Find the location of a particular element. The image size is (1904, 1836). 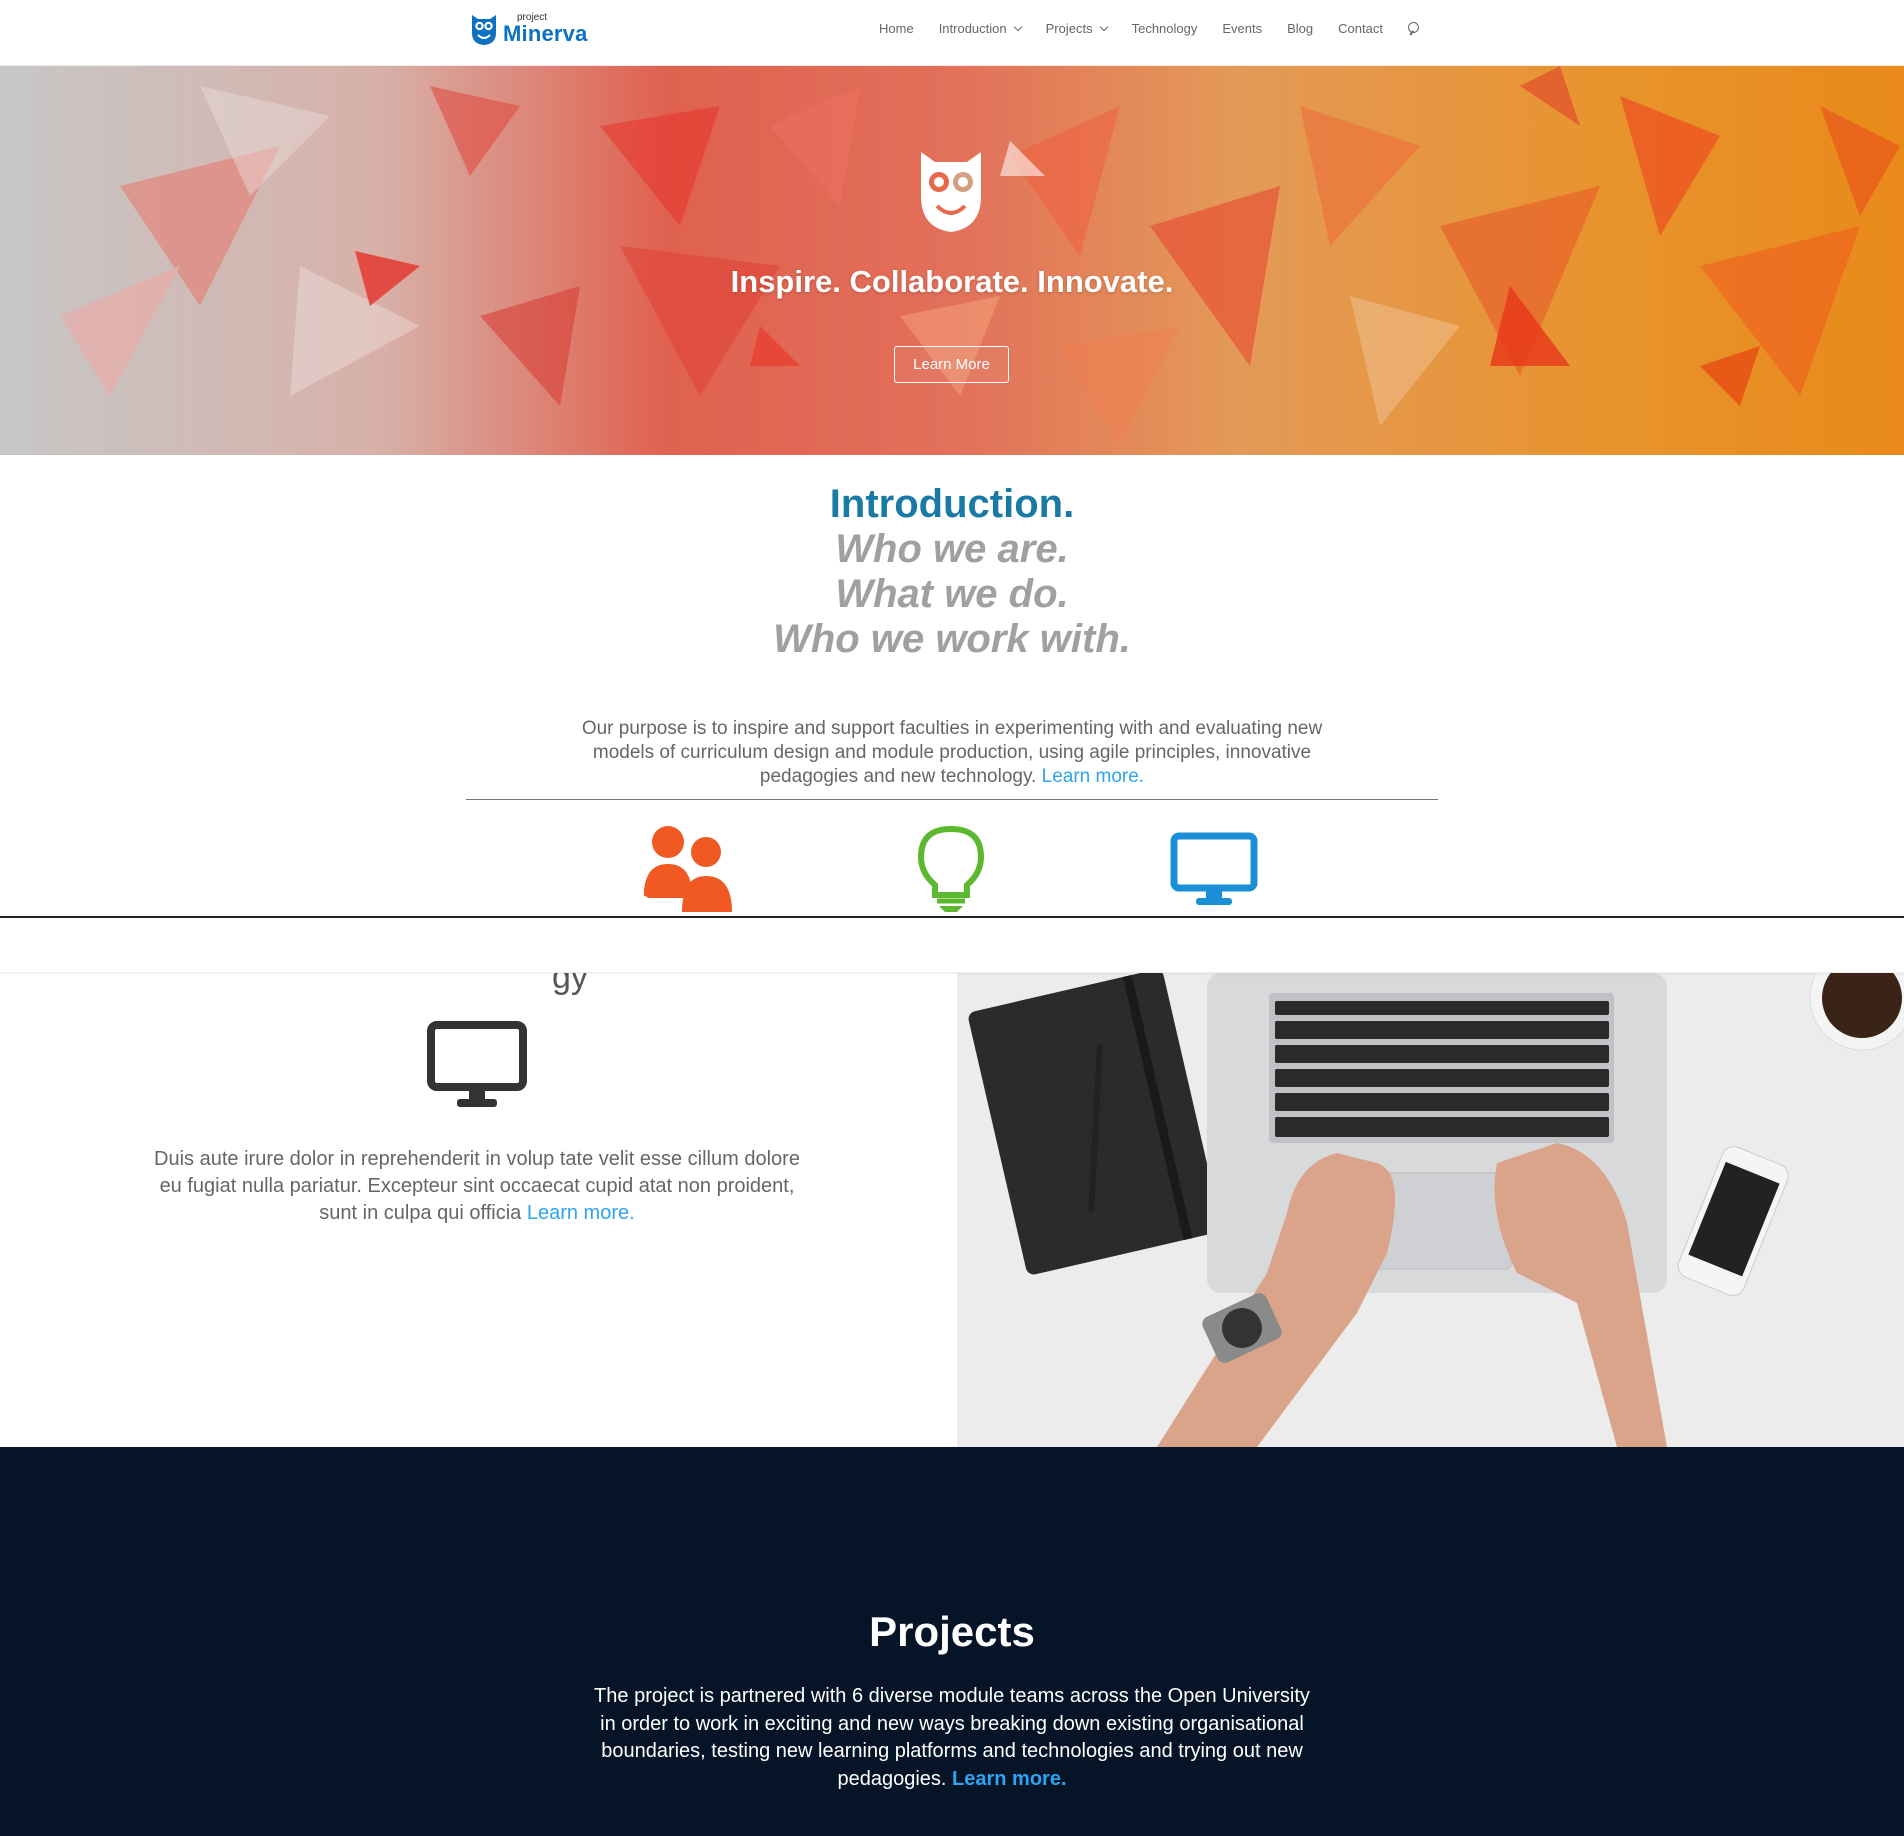

nav-label: Home is located at coordinates (896, 28).